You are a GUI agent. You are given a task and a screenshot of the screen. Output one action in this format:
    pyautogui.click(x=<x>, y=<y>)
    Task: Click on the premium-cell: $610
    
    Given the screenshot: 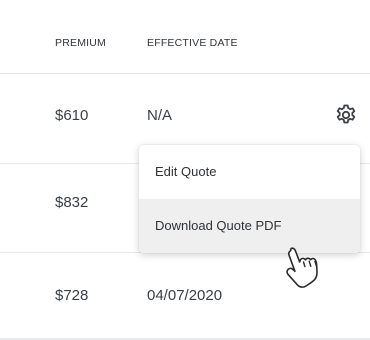 What is the action you would take?
    pyautogui.click(x=72, y=115)
    